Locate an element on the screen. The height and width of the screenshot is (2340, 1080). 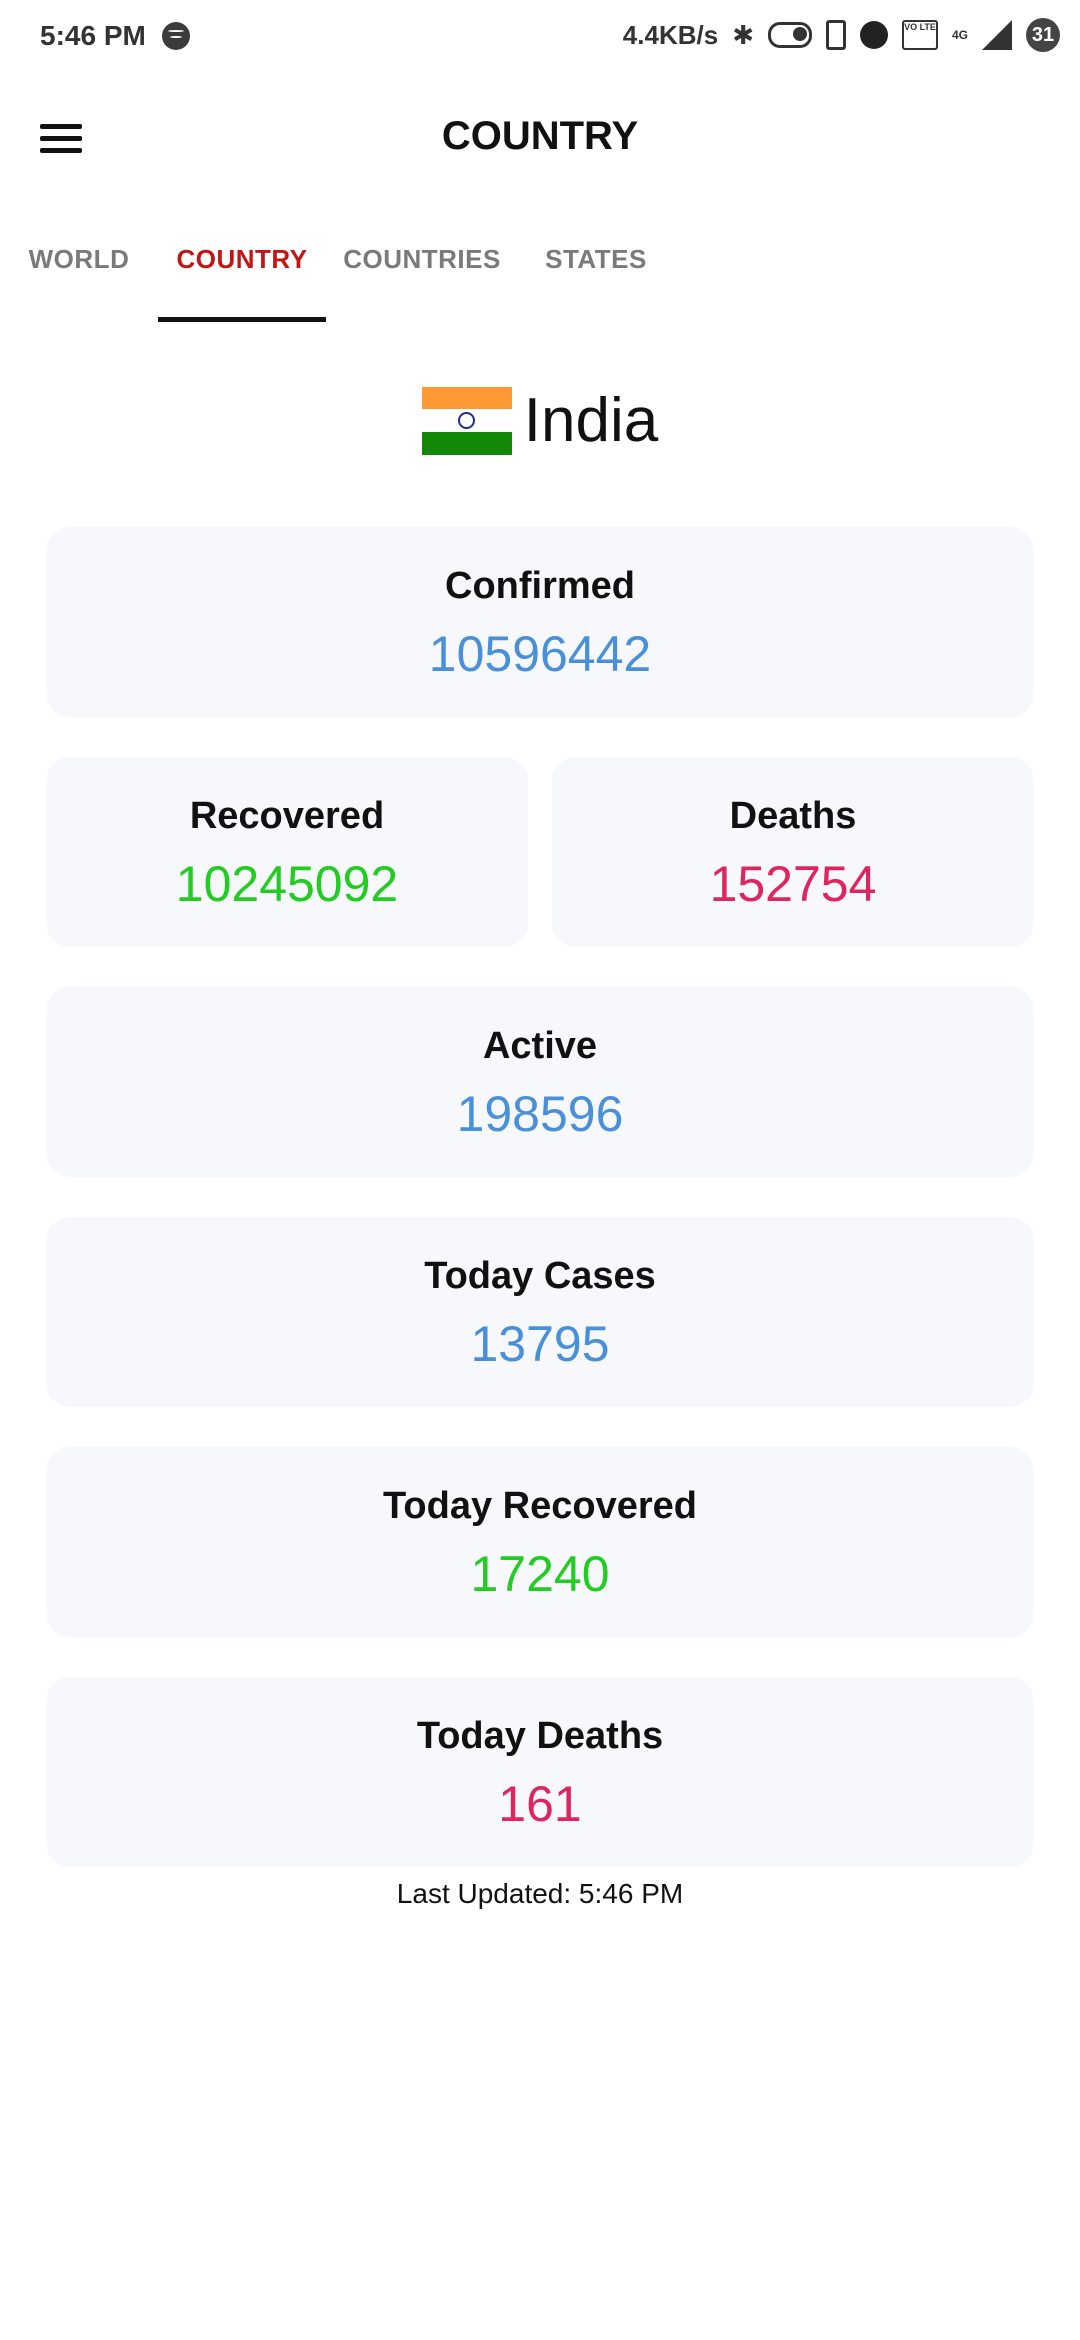
status-bar: 5:46 PM 4.4KB/s ✱ VO LTE 4G 31 is located at coordinates (540, 40).